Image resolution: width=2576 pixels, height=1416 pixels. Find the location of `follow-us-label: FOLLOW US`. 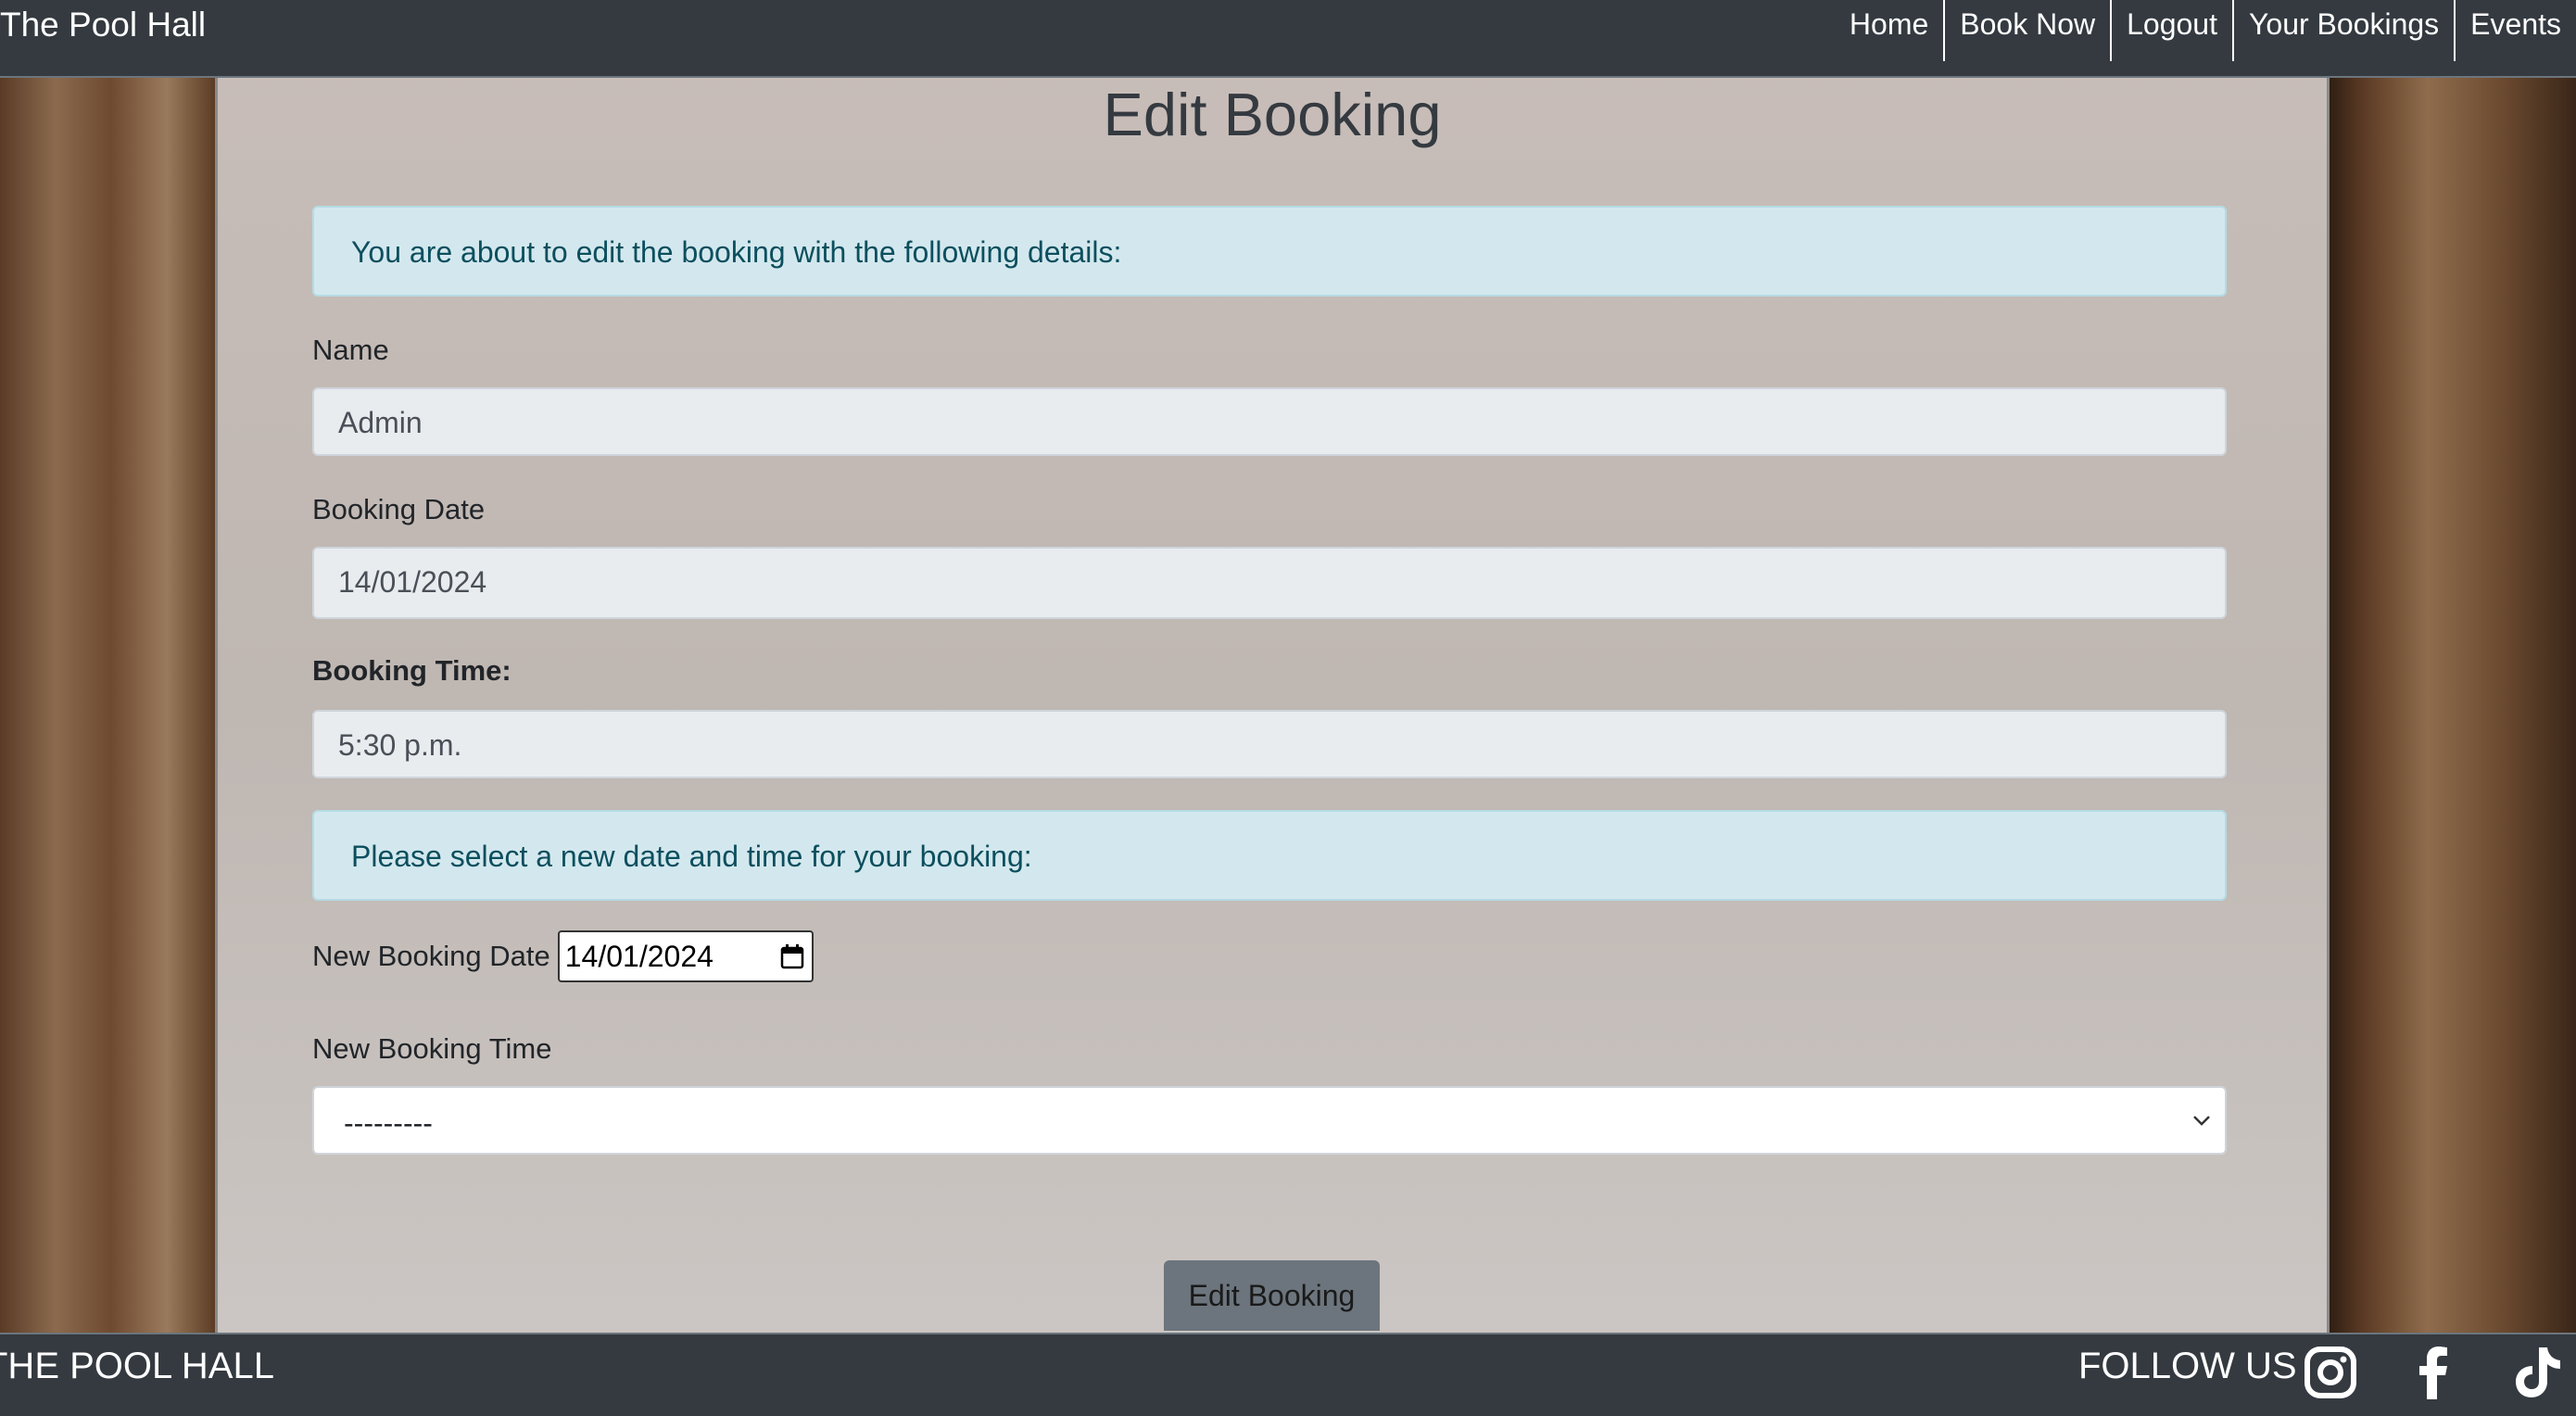

follow-us-label: FOLLOW US is located at coordinates (2187, 1366).